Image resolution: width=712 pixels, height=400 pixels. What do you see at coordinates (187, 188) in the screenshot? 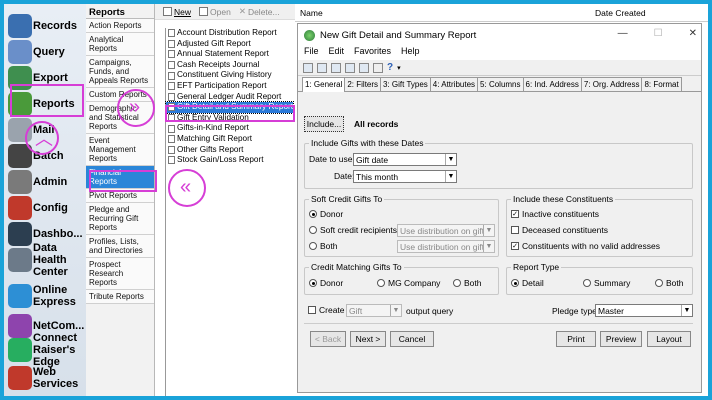
I see `highlight-circle-left: «` at bounding box center [187, 188].